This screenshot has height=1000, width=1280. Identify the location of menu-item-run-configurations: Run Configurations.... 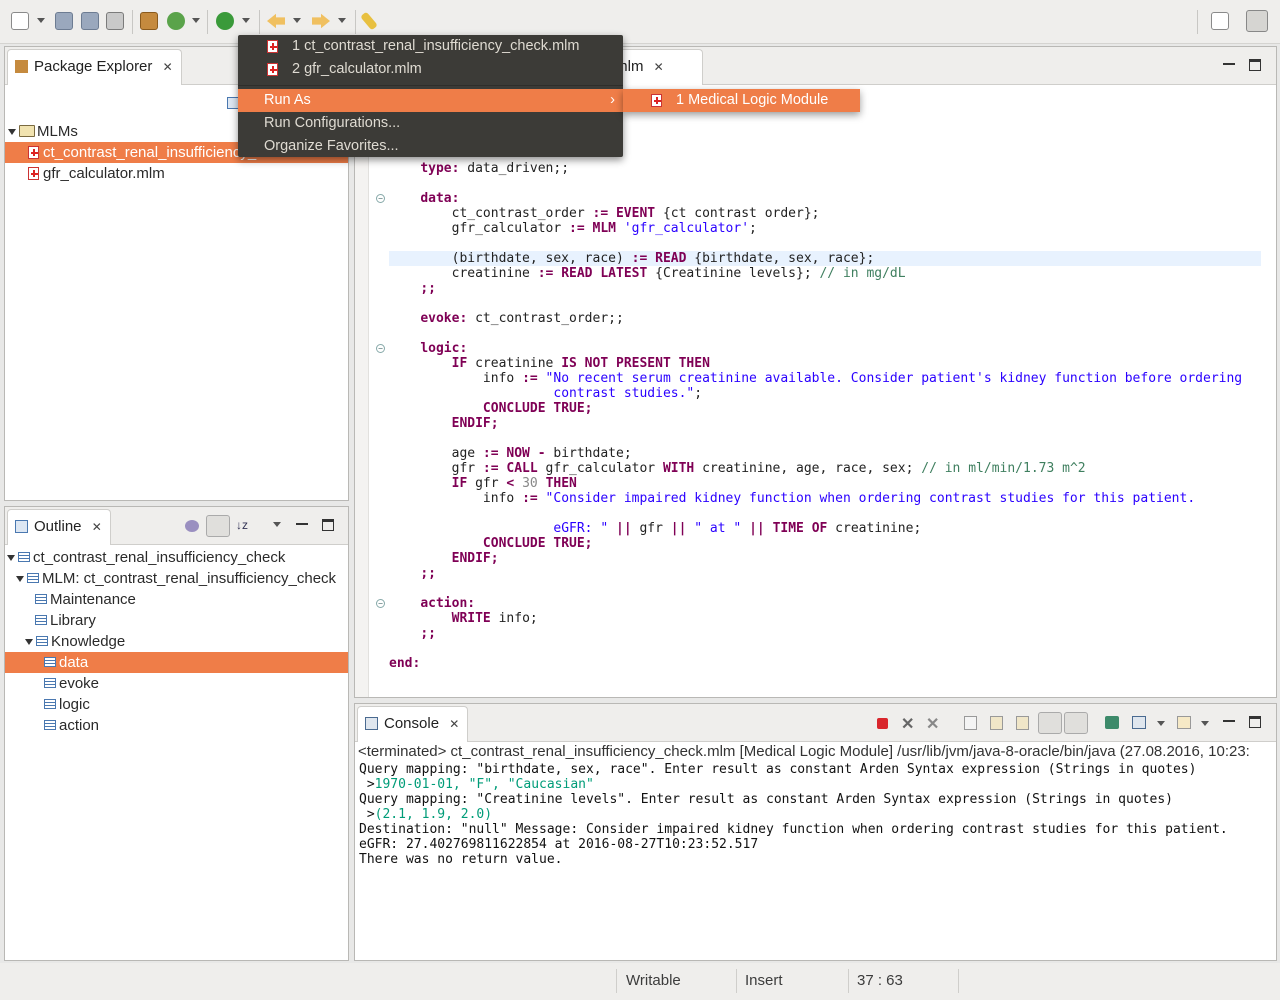
(430, 123).